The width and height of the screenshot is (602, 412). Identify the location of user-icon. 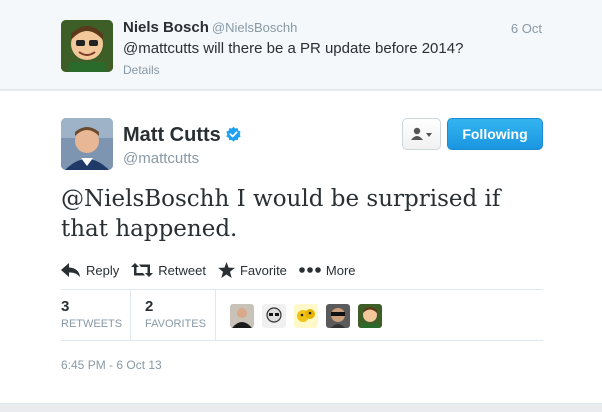
(421, 133).